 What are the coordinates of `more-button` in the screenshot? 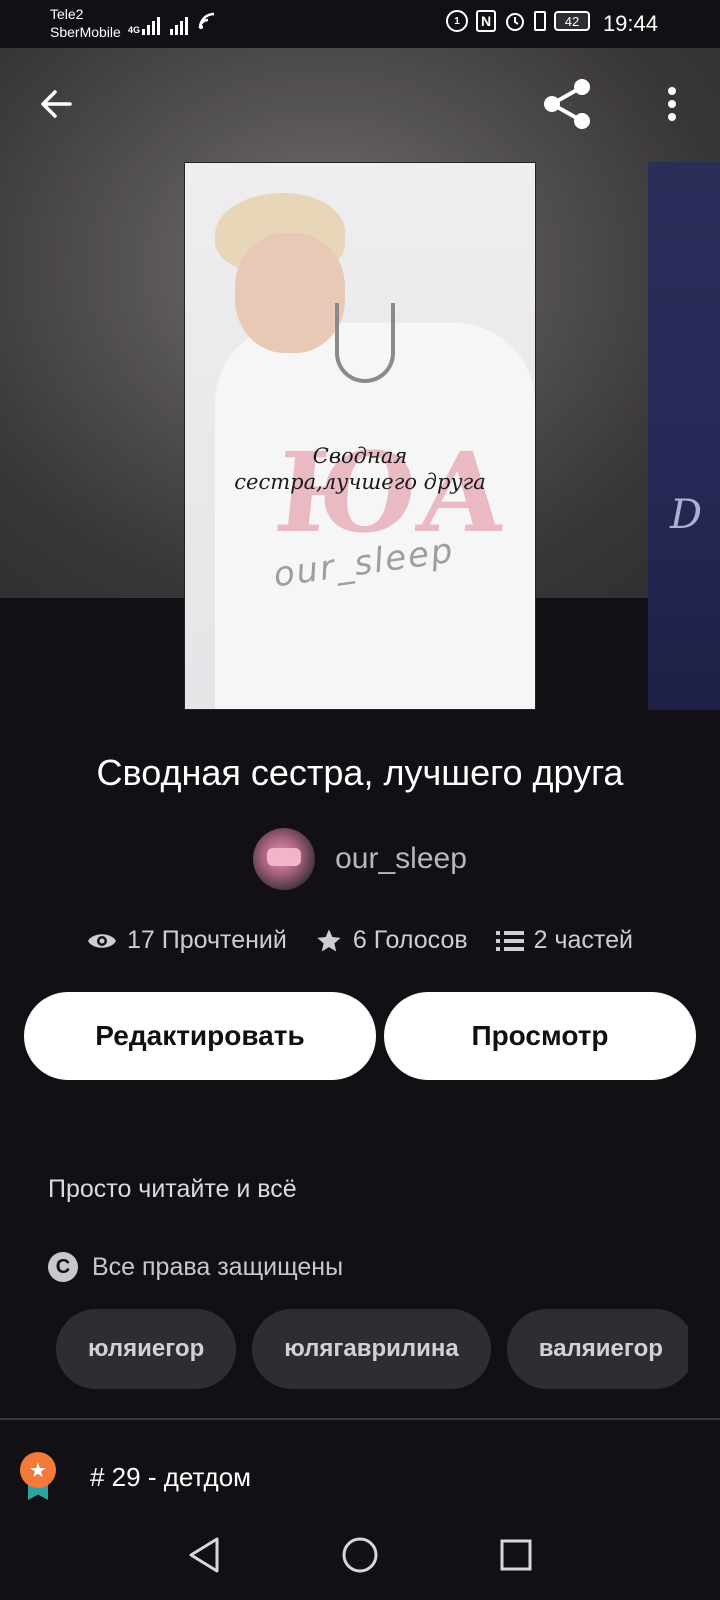 It's located at (672, 104).